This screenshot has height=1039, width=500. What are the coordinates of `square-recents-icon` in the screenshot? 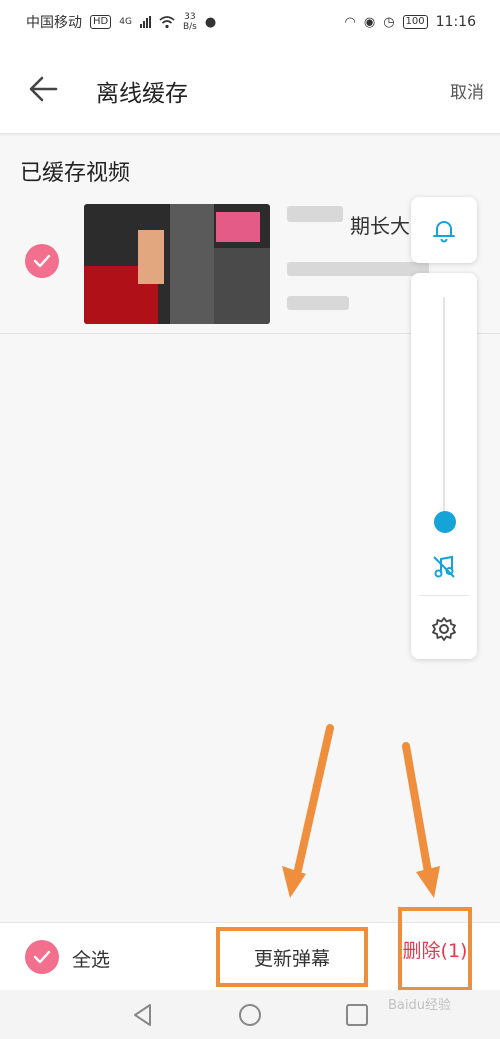 It's located at (357, 1015).